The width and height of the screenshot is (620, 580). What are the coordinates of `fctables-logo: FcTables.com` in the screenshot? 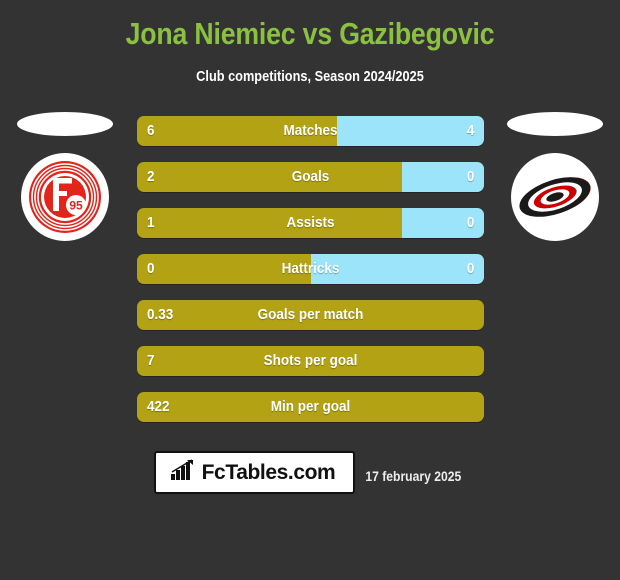 It's located at (254, 472).